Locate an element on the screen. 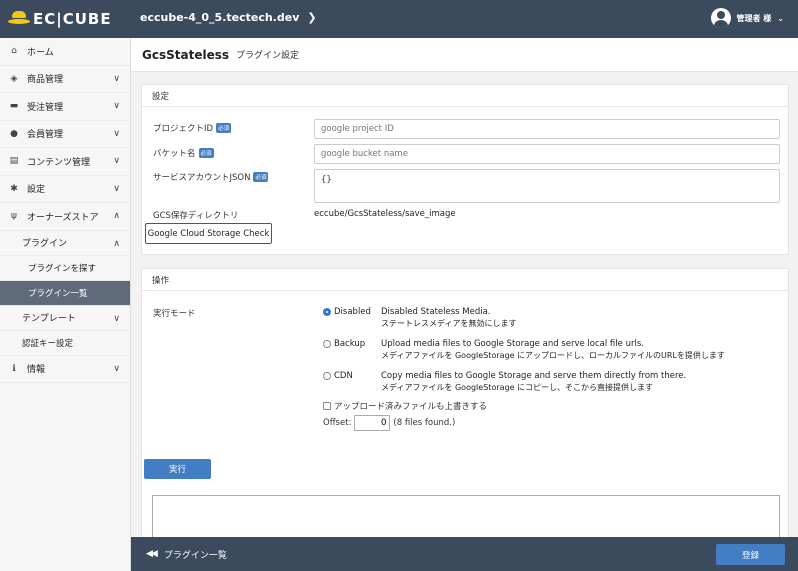 The height and width of the screenshot is (571, 798). double-chevron-left-icon: ◀◀ is located at coordinates (152, 554).